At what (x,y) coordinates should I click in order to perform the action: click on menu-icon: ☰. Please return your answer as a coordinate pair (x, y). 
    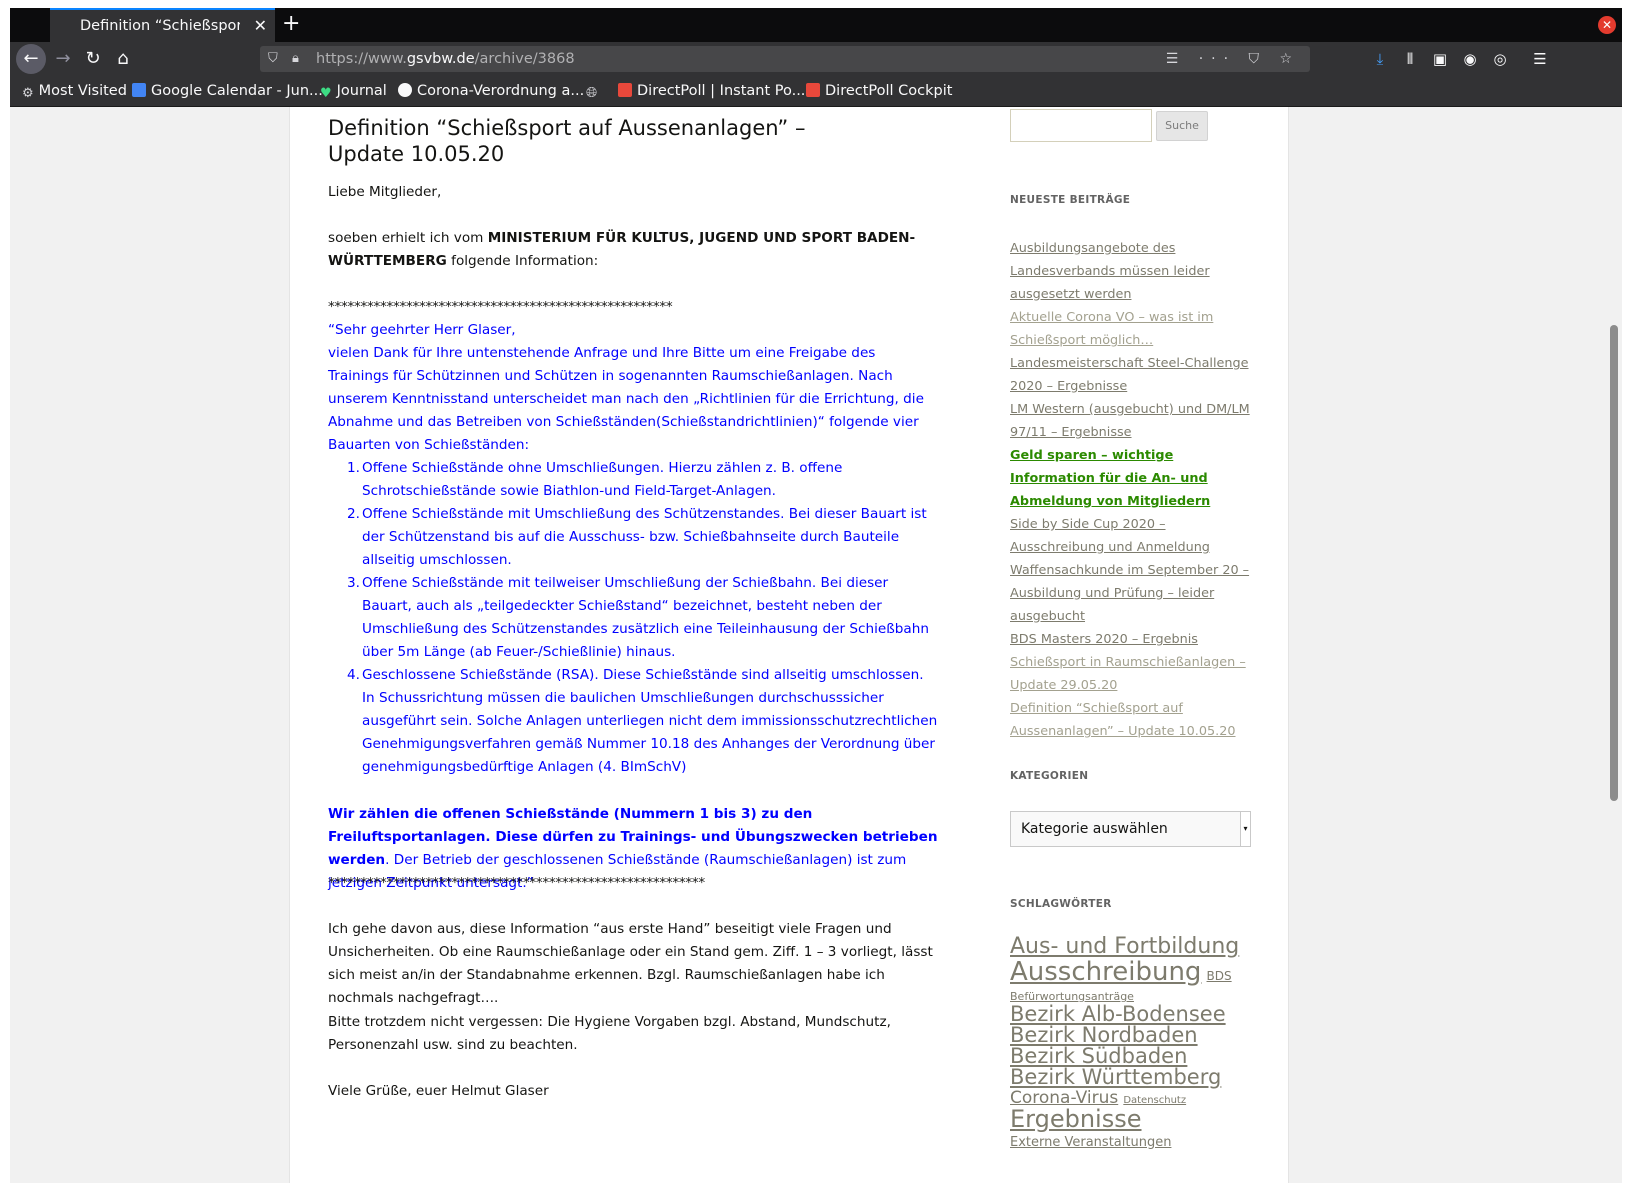
    Looking at the image, I should click on (1540, 59).